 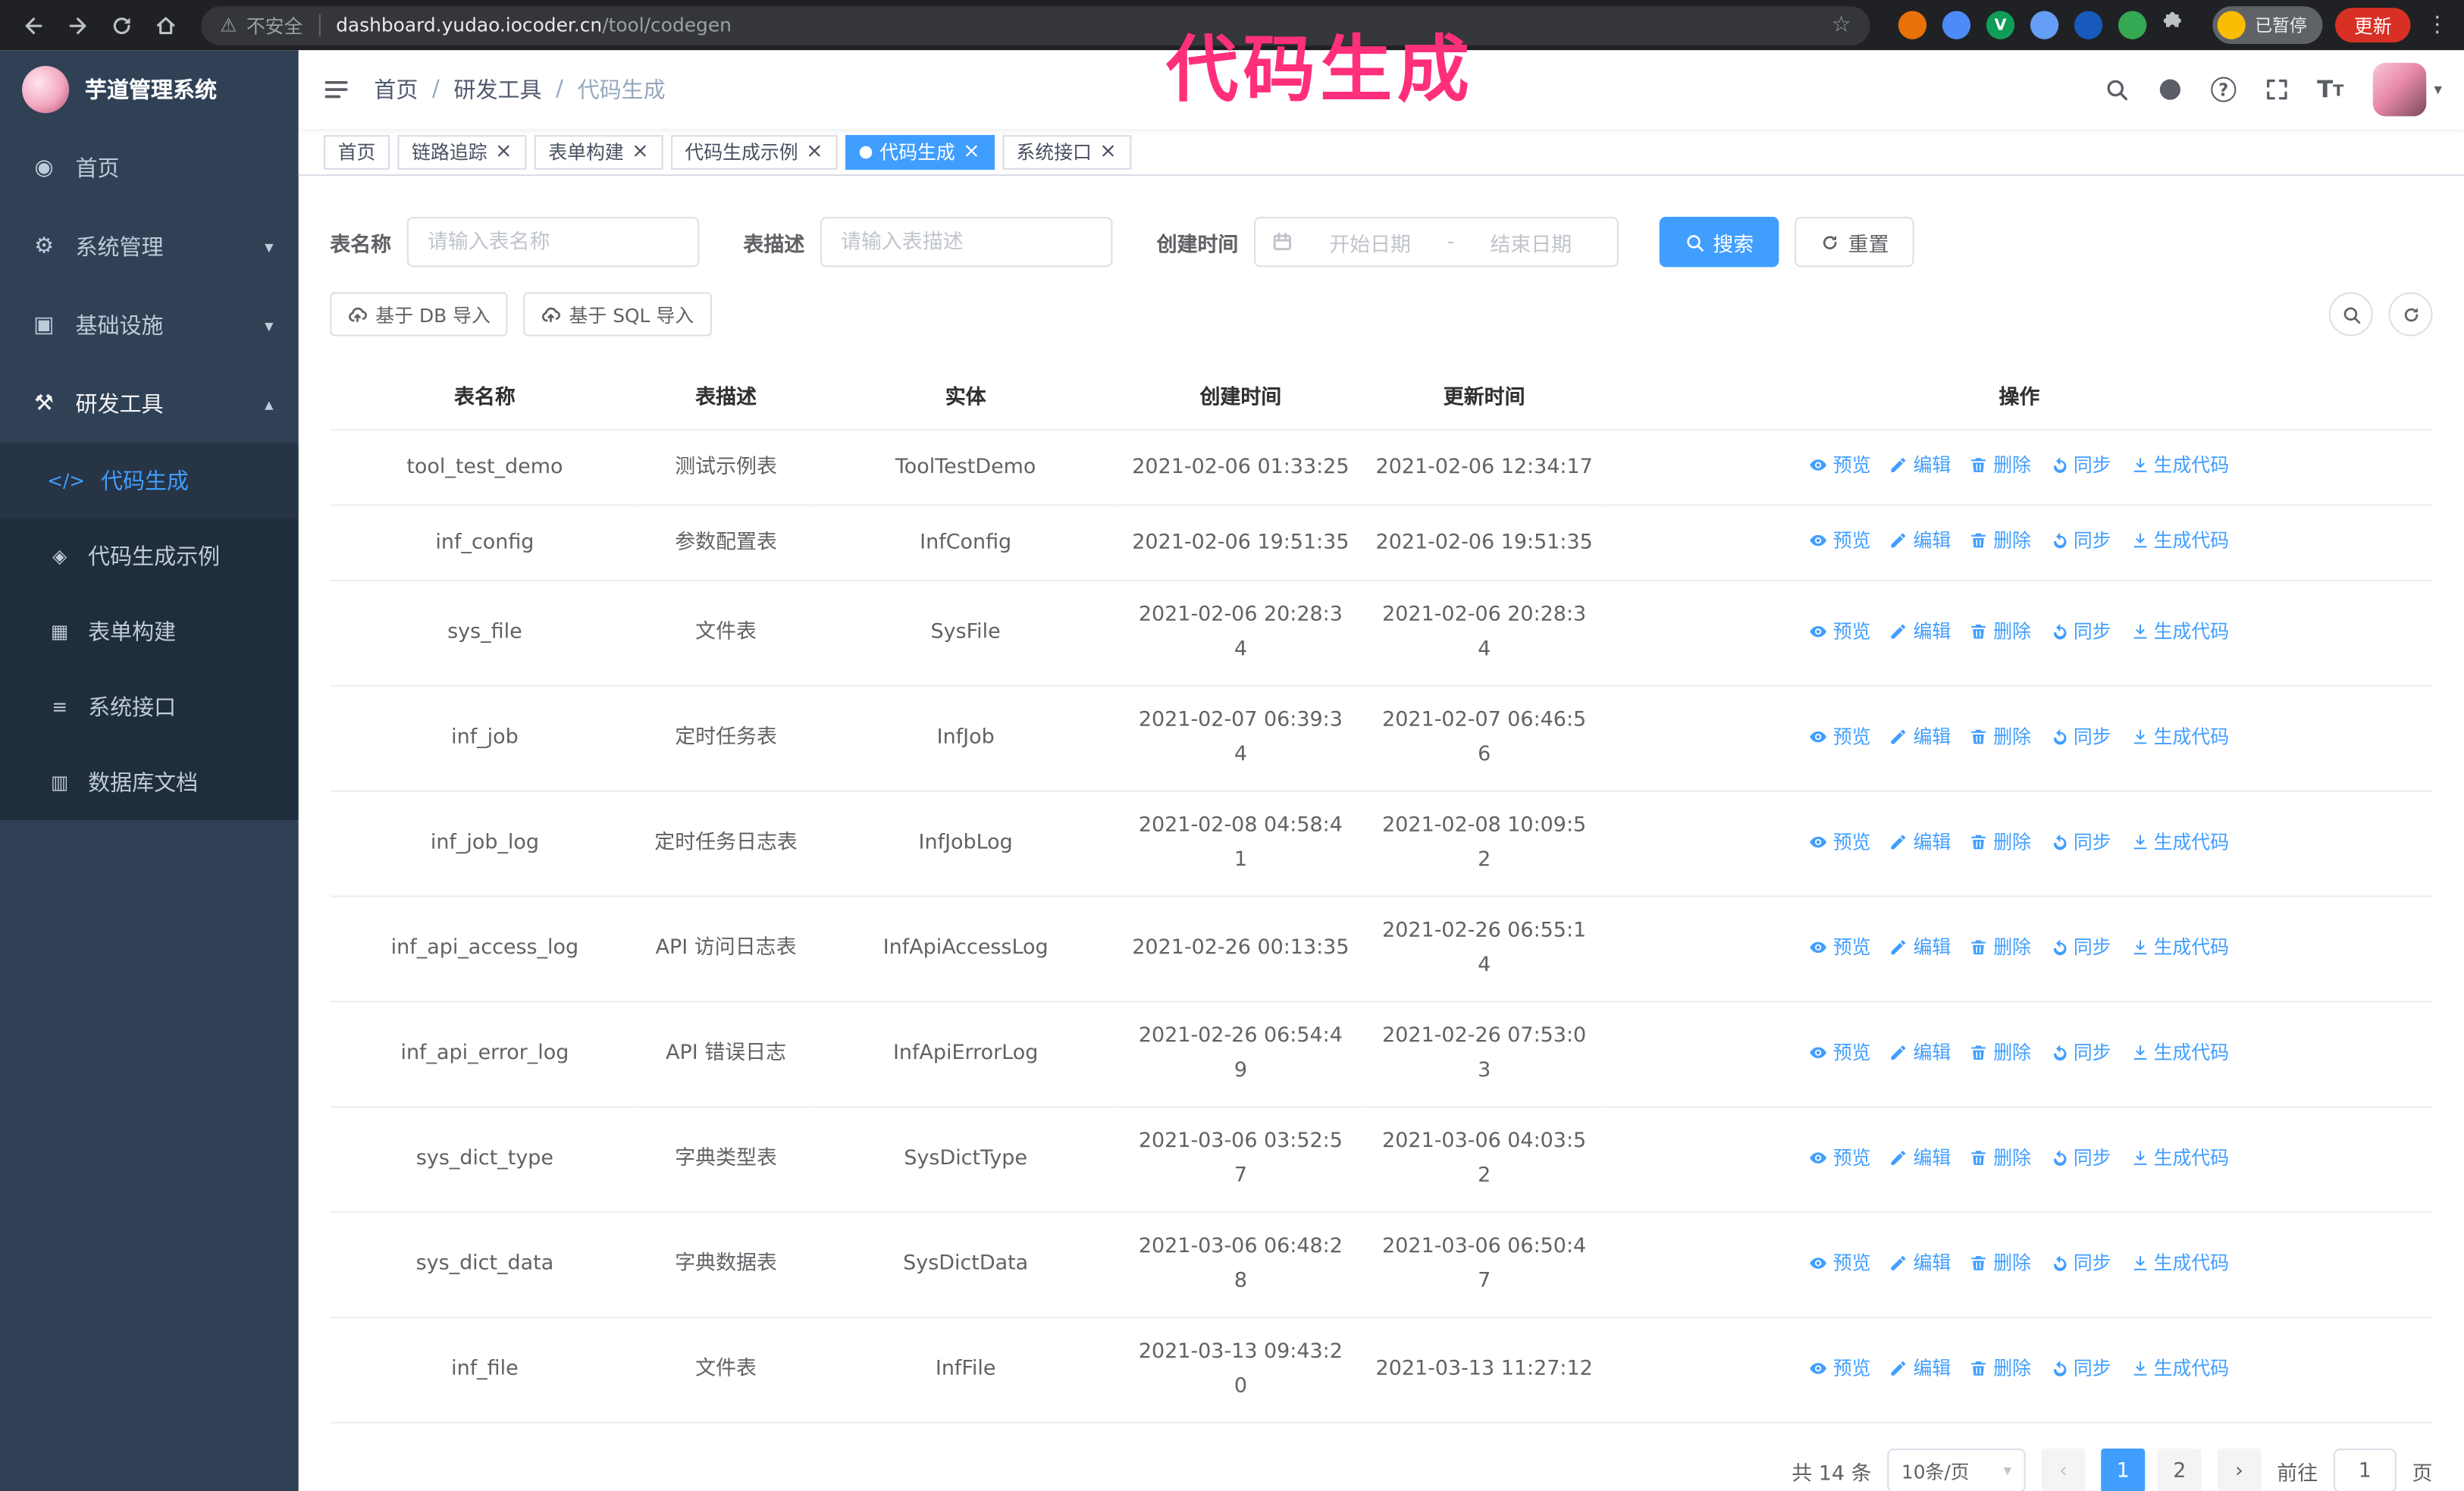 I want to click on browser-back-button, so click(x=34, y=25).